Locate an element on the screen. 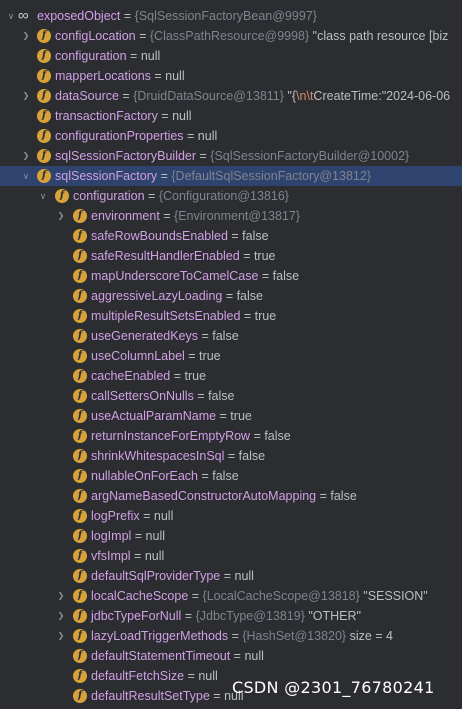  tree-row-nullableOnForEach: f nullableOnForEach = false is located at coordinates (231, 476).